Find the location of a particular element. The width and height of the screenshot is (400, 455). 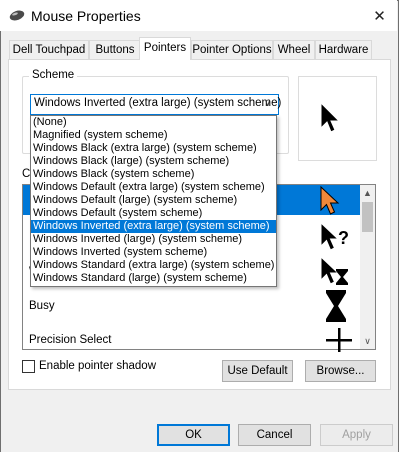

cursor-row-label-busy: Busy is located at coordinates (42, 306).